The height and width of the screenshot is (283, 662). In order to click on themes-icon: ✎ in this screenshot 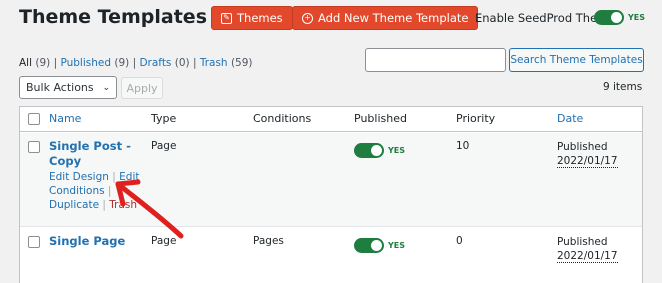, I will do `click(226, 18)`.